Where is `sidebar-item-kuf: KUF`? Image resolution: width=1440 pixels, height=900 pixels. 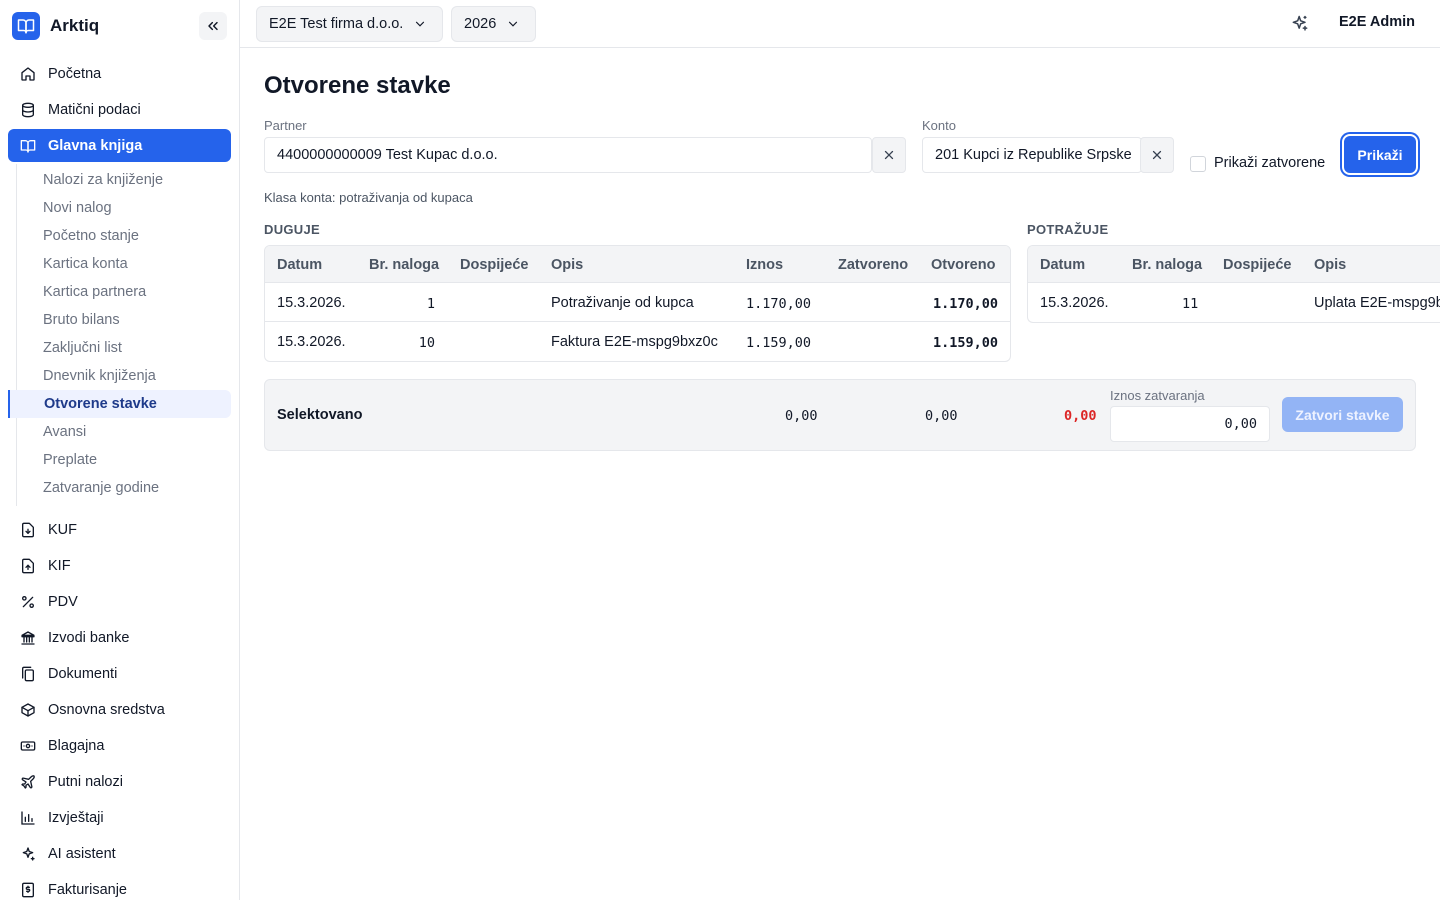
sidebar-item-kuf: KUF is located at coordinates (119, 530).